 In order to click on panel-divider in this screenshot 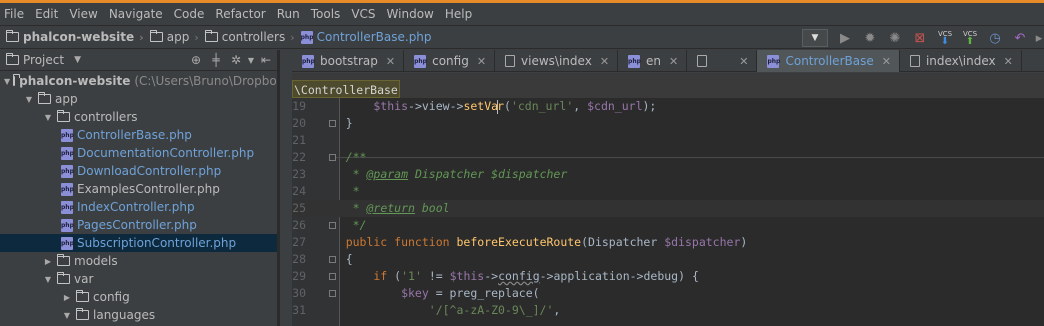, I will do `click(278, 188)`.